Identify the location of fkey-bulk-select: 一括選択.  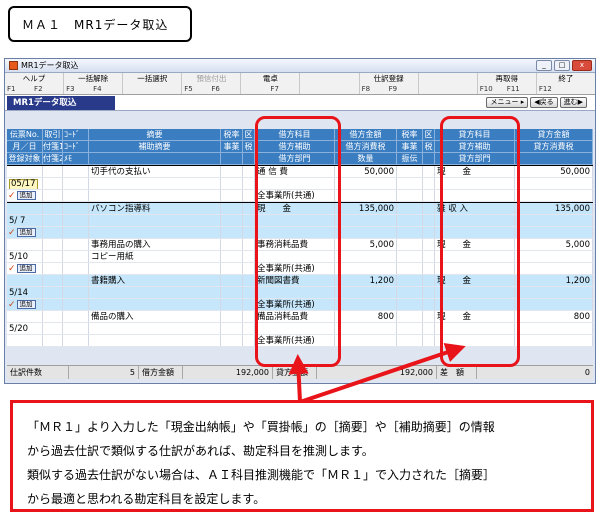
(153, 83).